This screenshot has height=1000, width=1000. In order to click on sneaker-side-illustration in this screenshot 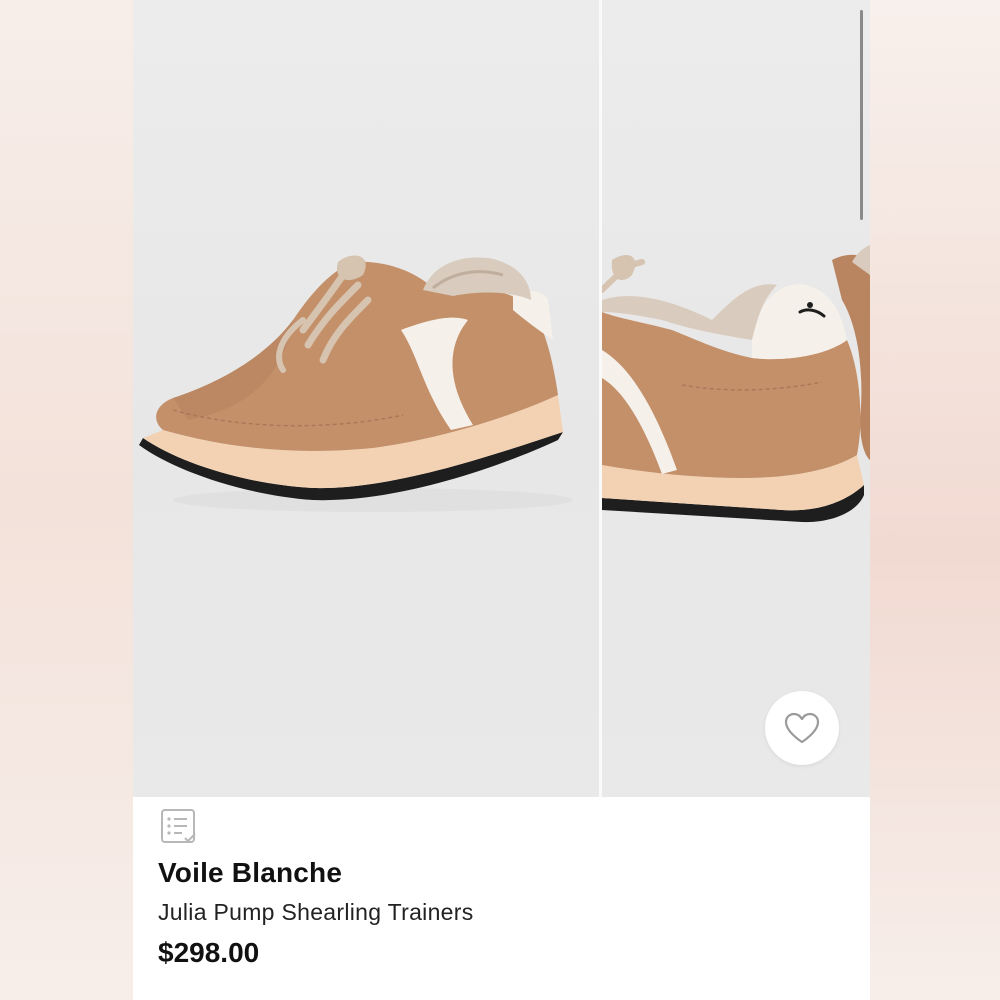, I will do `click(356, 383)`.